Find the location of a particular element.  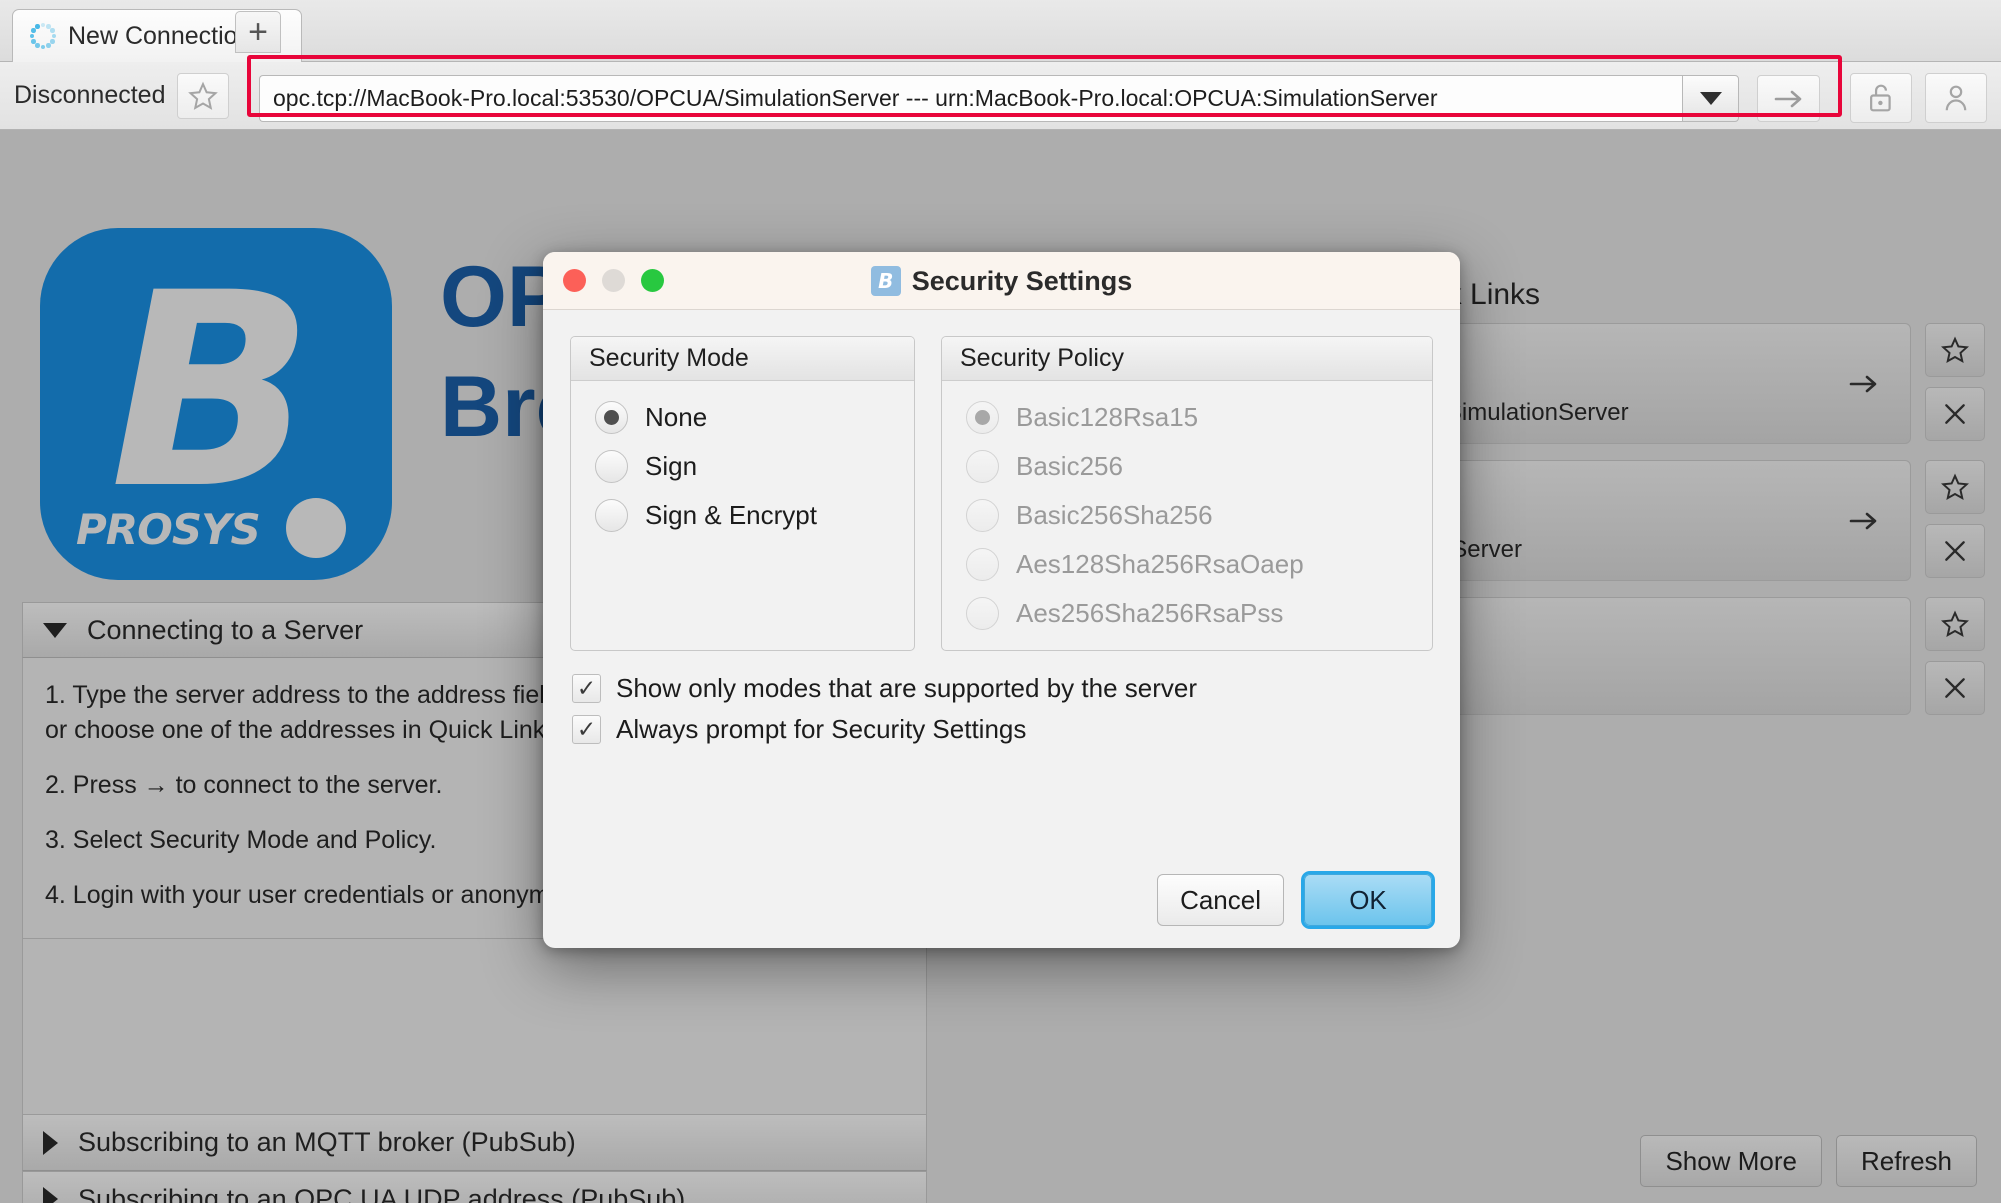

radio-option-sign: Sign is located at coordinates (745, 466).